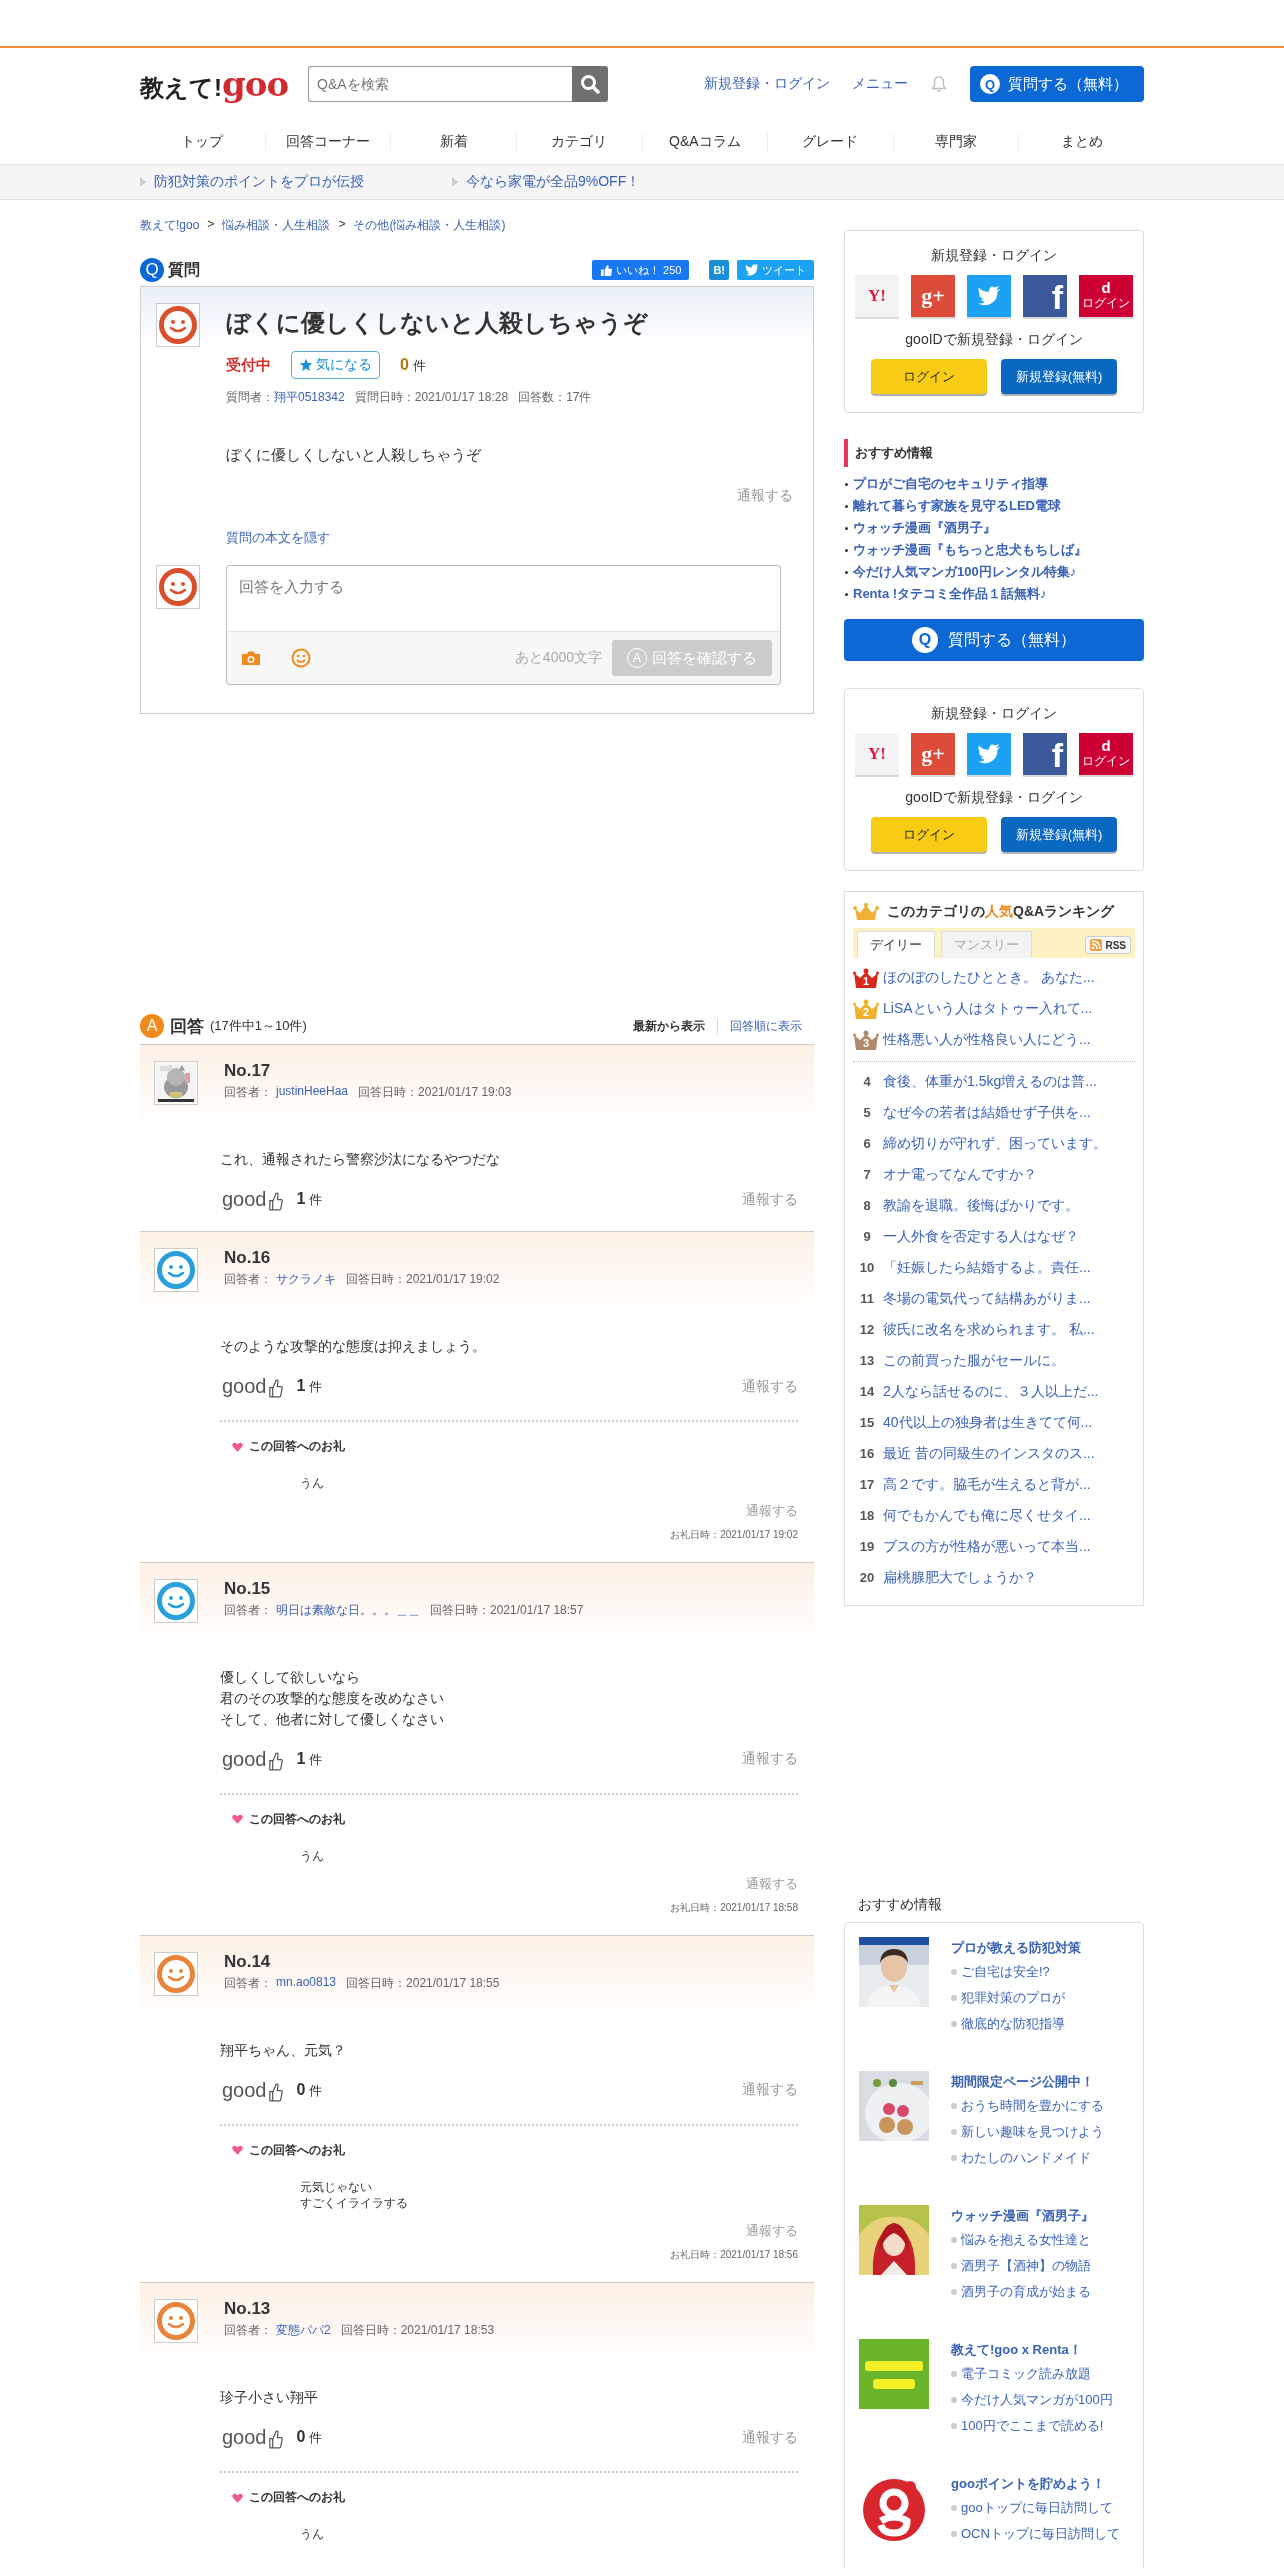 This screenshot has height=2568, width=1284. I want to click on feature-link: わたしのハンドメイド, so click(1026, 2158).